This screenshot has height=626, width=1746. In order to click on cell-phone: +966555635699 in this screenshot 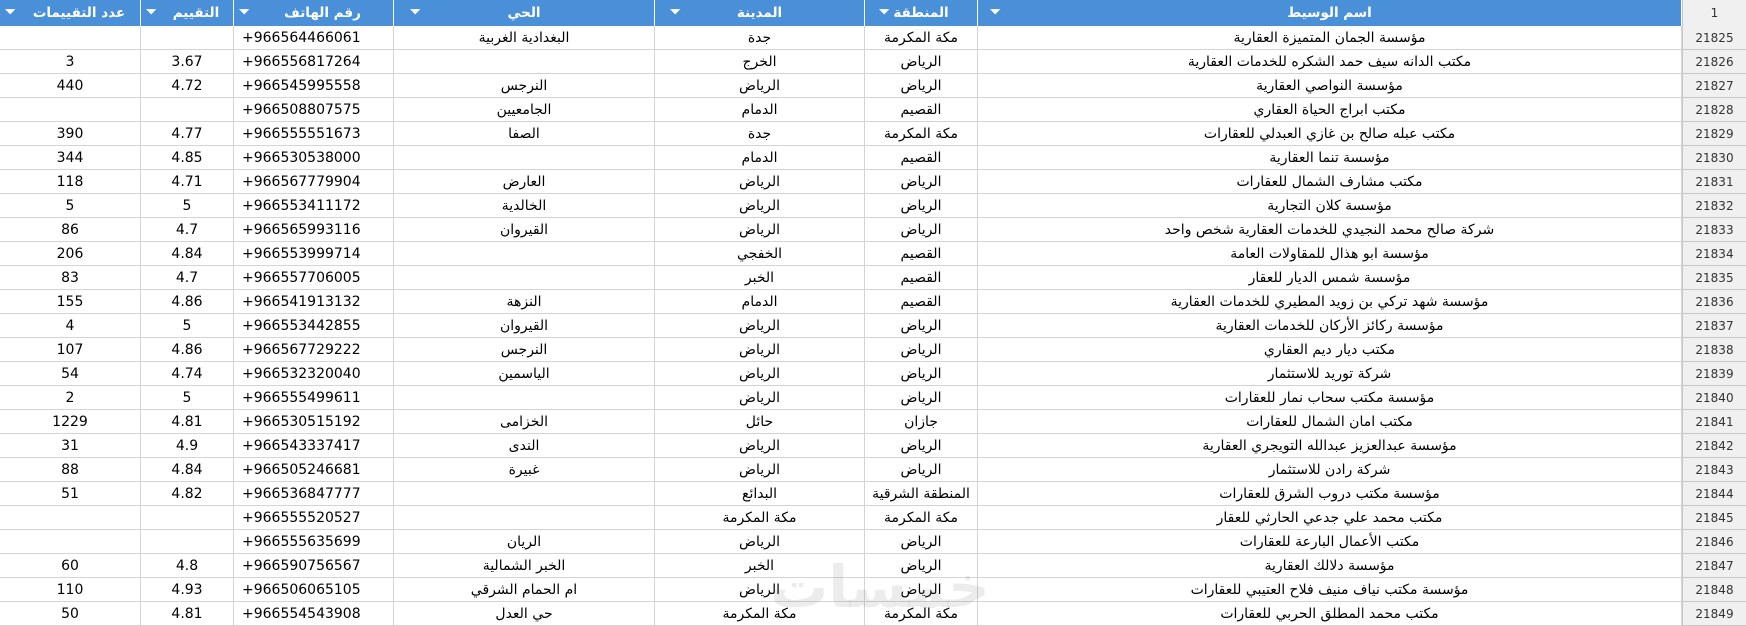, I will do `click(314, 542)`.